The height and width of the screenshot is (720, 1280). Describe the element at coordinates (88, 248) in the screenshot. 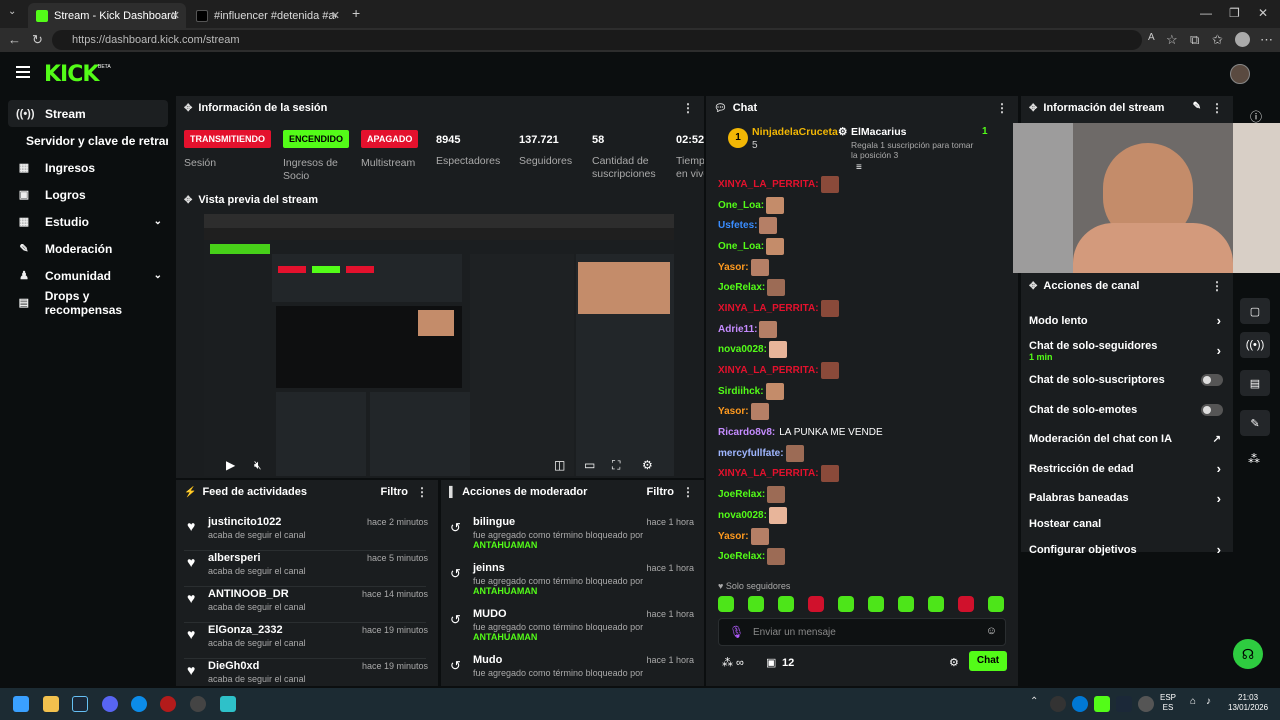

I see `sidebar-item-moderacion: ✎ Moderación` at that location.